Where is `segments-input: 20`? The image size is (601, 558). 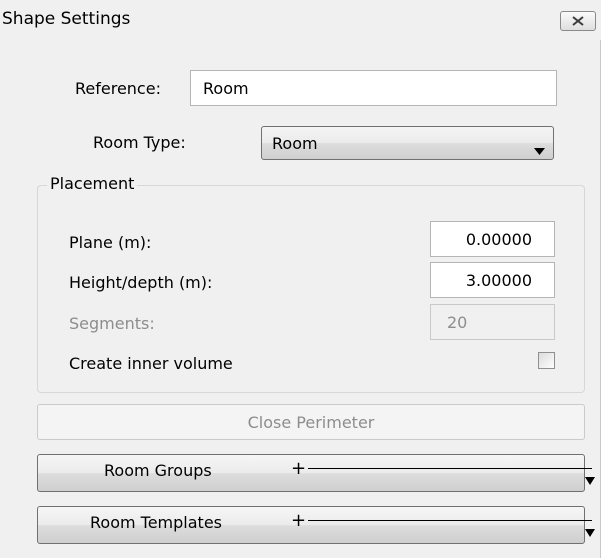
segments-input: 20 is located at coordinates (492, 322).